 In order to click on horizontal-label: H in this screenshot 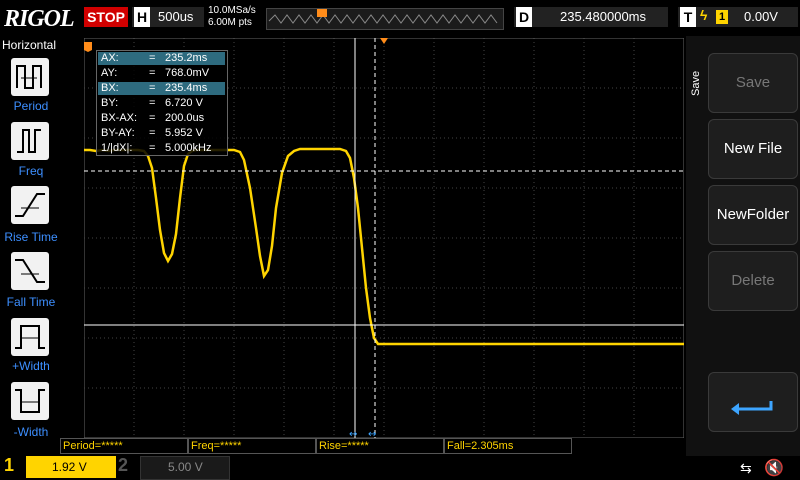, I will do `click(142, 17)`.